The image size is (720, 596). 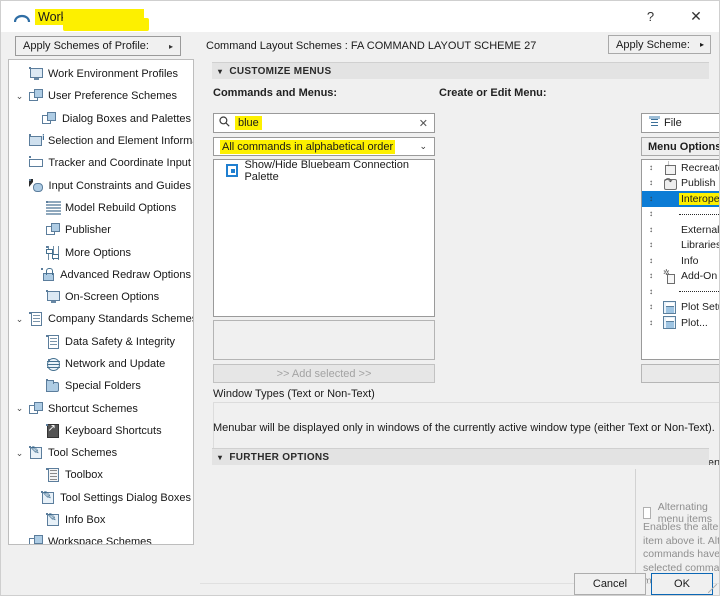 I want to click on sidebar-item-label: Work Environment Profiles, so click(x=113, y=74).